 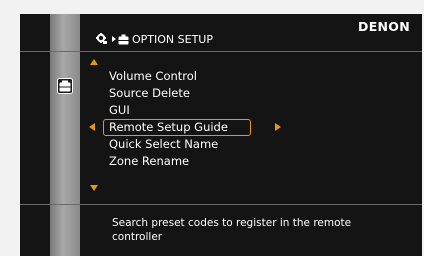 What do you see at coordinates (180, 144) in the screenshot?
I see `menu-item-quick-select-name: Quick Select Name` at bounding box center [180, 144].